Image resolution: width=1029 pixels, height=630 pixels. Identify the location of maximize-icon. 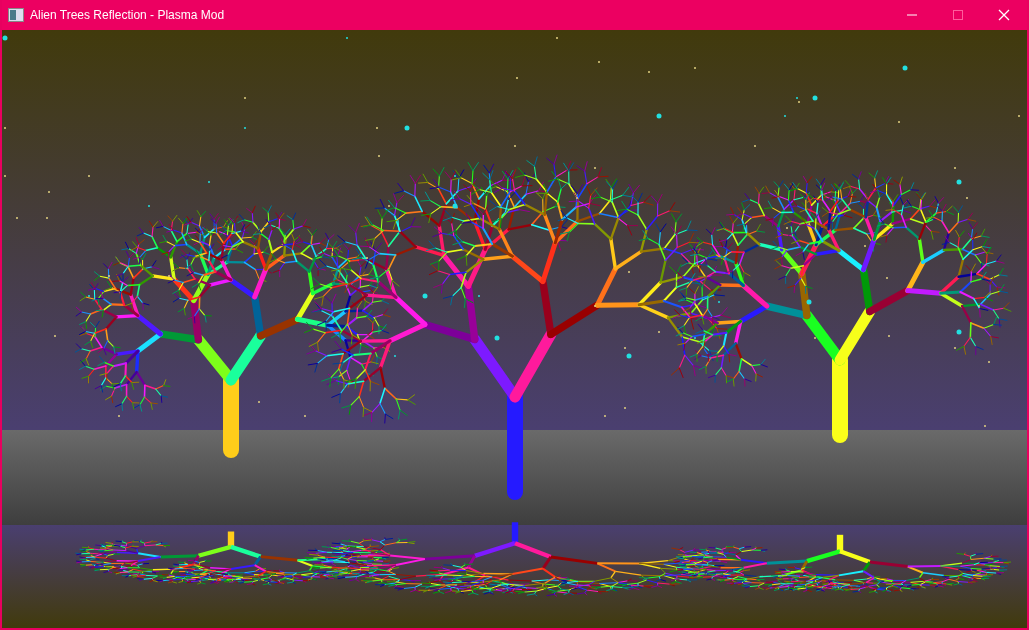
(958, 15).